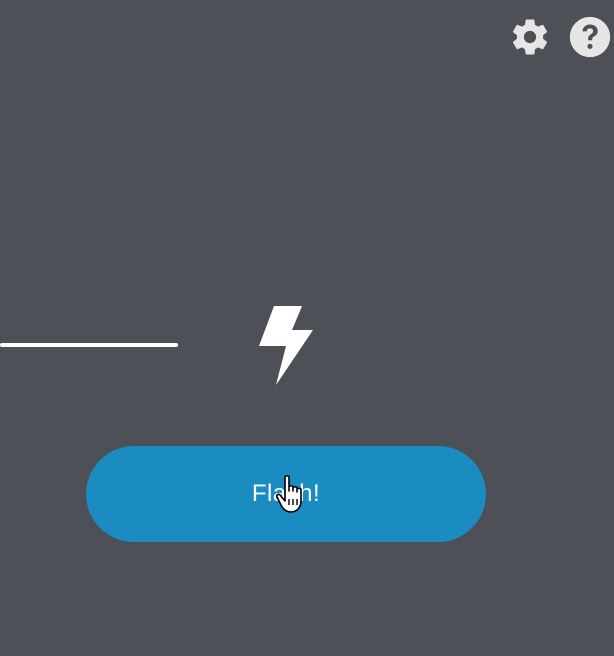 This screenshot has height=656, width=614. I want to click on help-button, so click(590, 37).